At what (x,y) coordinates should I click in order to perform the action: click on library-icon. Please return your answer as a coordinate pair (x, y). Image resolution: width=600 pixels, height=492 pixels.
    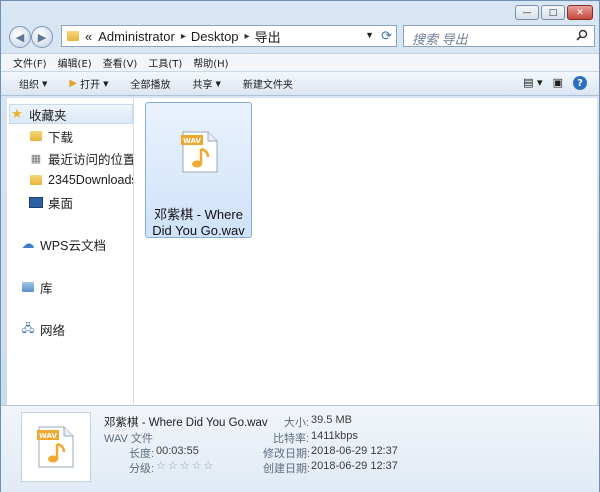
    Looking at the image, I should click on (28, 287).